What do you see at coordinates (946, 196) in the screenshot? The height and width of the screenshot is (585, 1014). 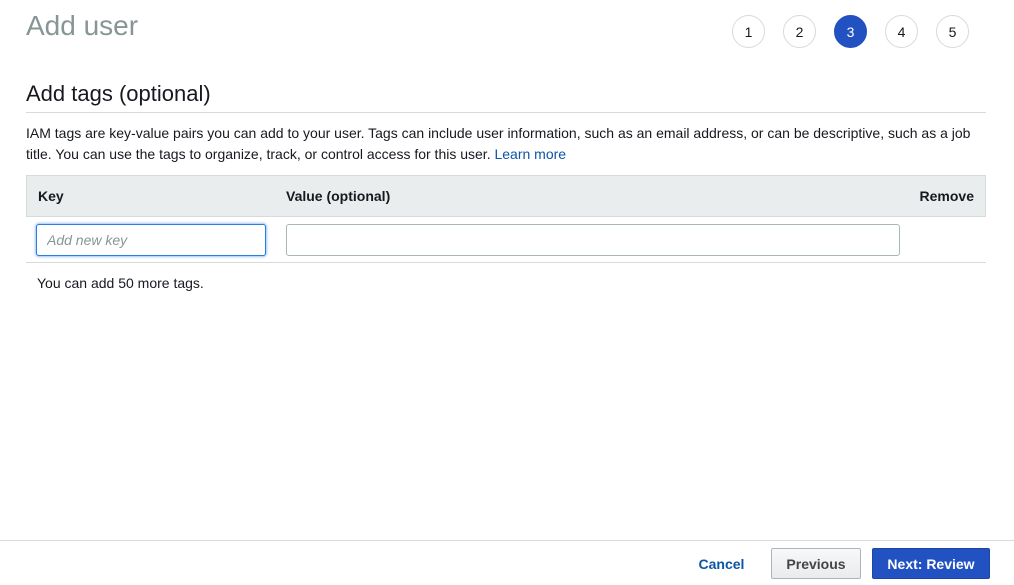 I see `remove-column-header: Remove` at bounding box center [946, 196].